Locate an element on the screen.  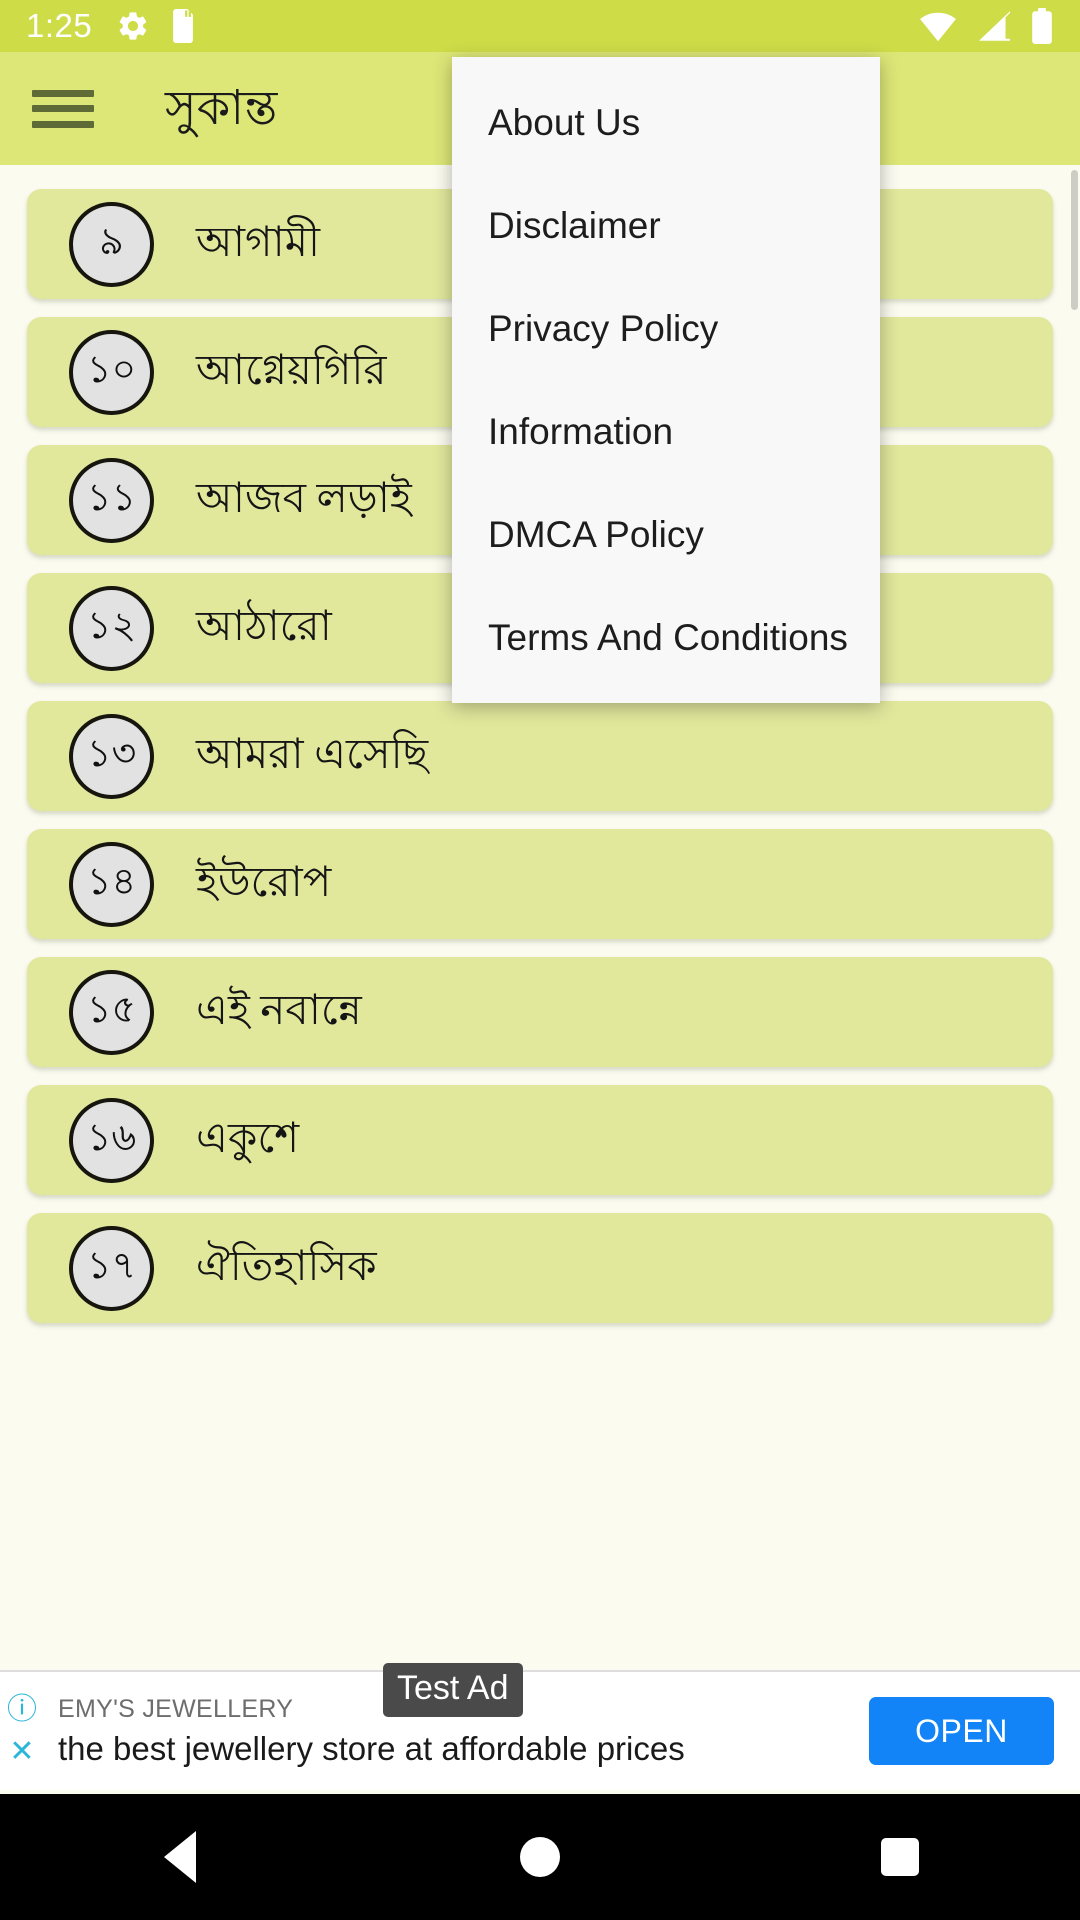
system-navigation-bar is located at coordinates (540, 1857).